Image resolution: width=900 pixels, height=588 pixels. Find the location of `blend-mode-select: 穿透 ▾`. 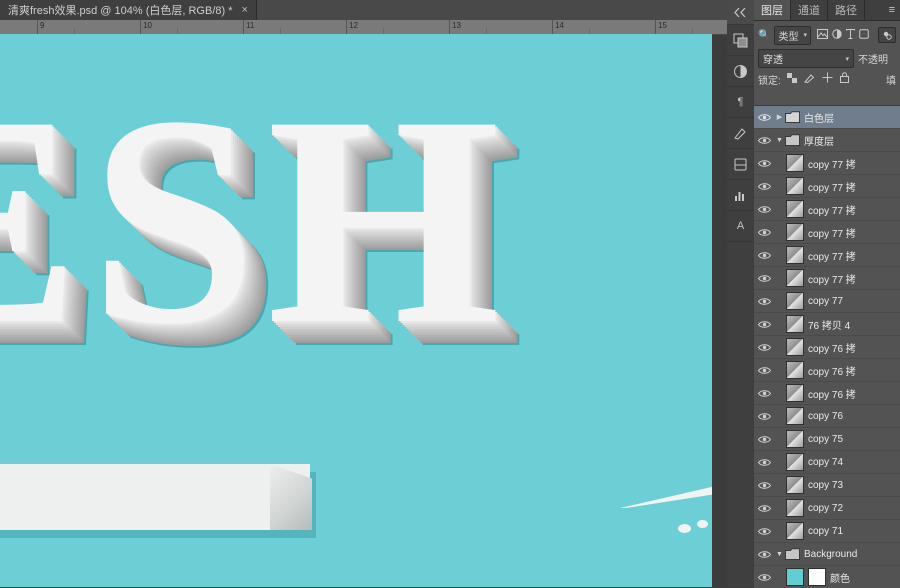

blend-mode-select: 穿透 ▾ is located at coordinates (806, 58).